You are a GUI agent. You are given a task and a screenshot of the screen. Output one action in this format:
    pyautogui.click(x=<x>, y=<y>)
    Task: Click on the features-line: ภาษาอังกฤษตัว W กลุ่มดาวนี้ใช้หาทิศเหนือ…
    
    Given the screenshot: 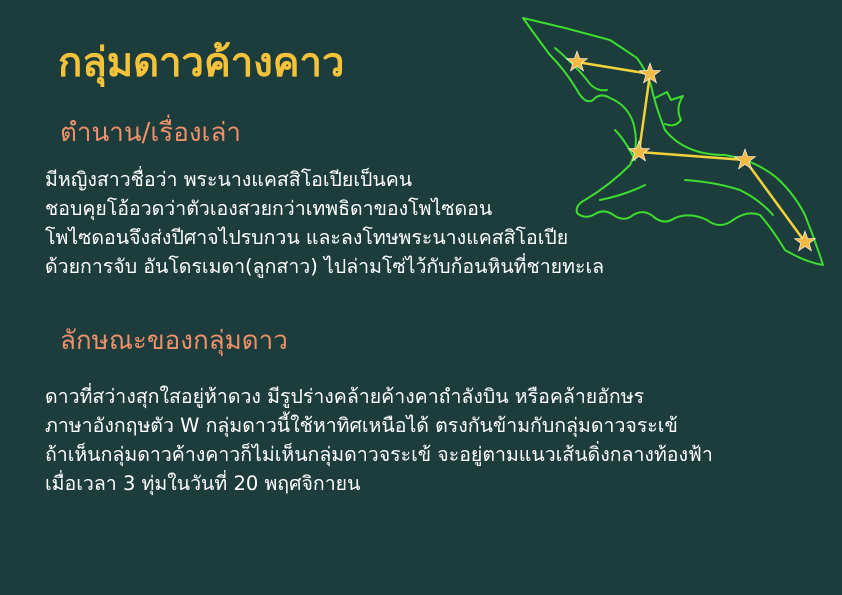 What is the action you would take?
    pyautogui.click(x=361, y=425)
    